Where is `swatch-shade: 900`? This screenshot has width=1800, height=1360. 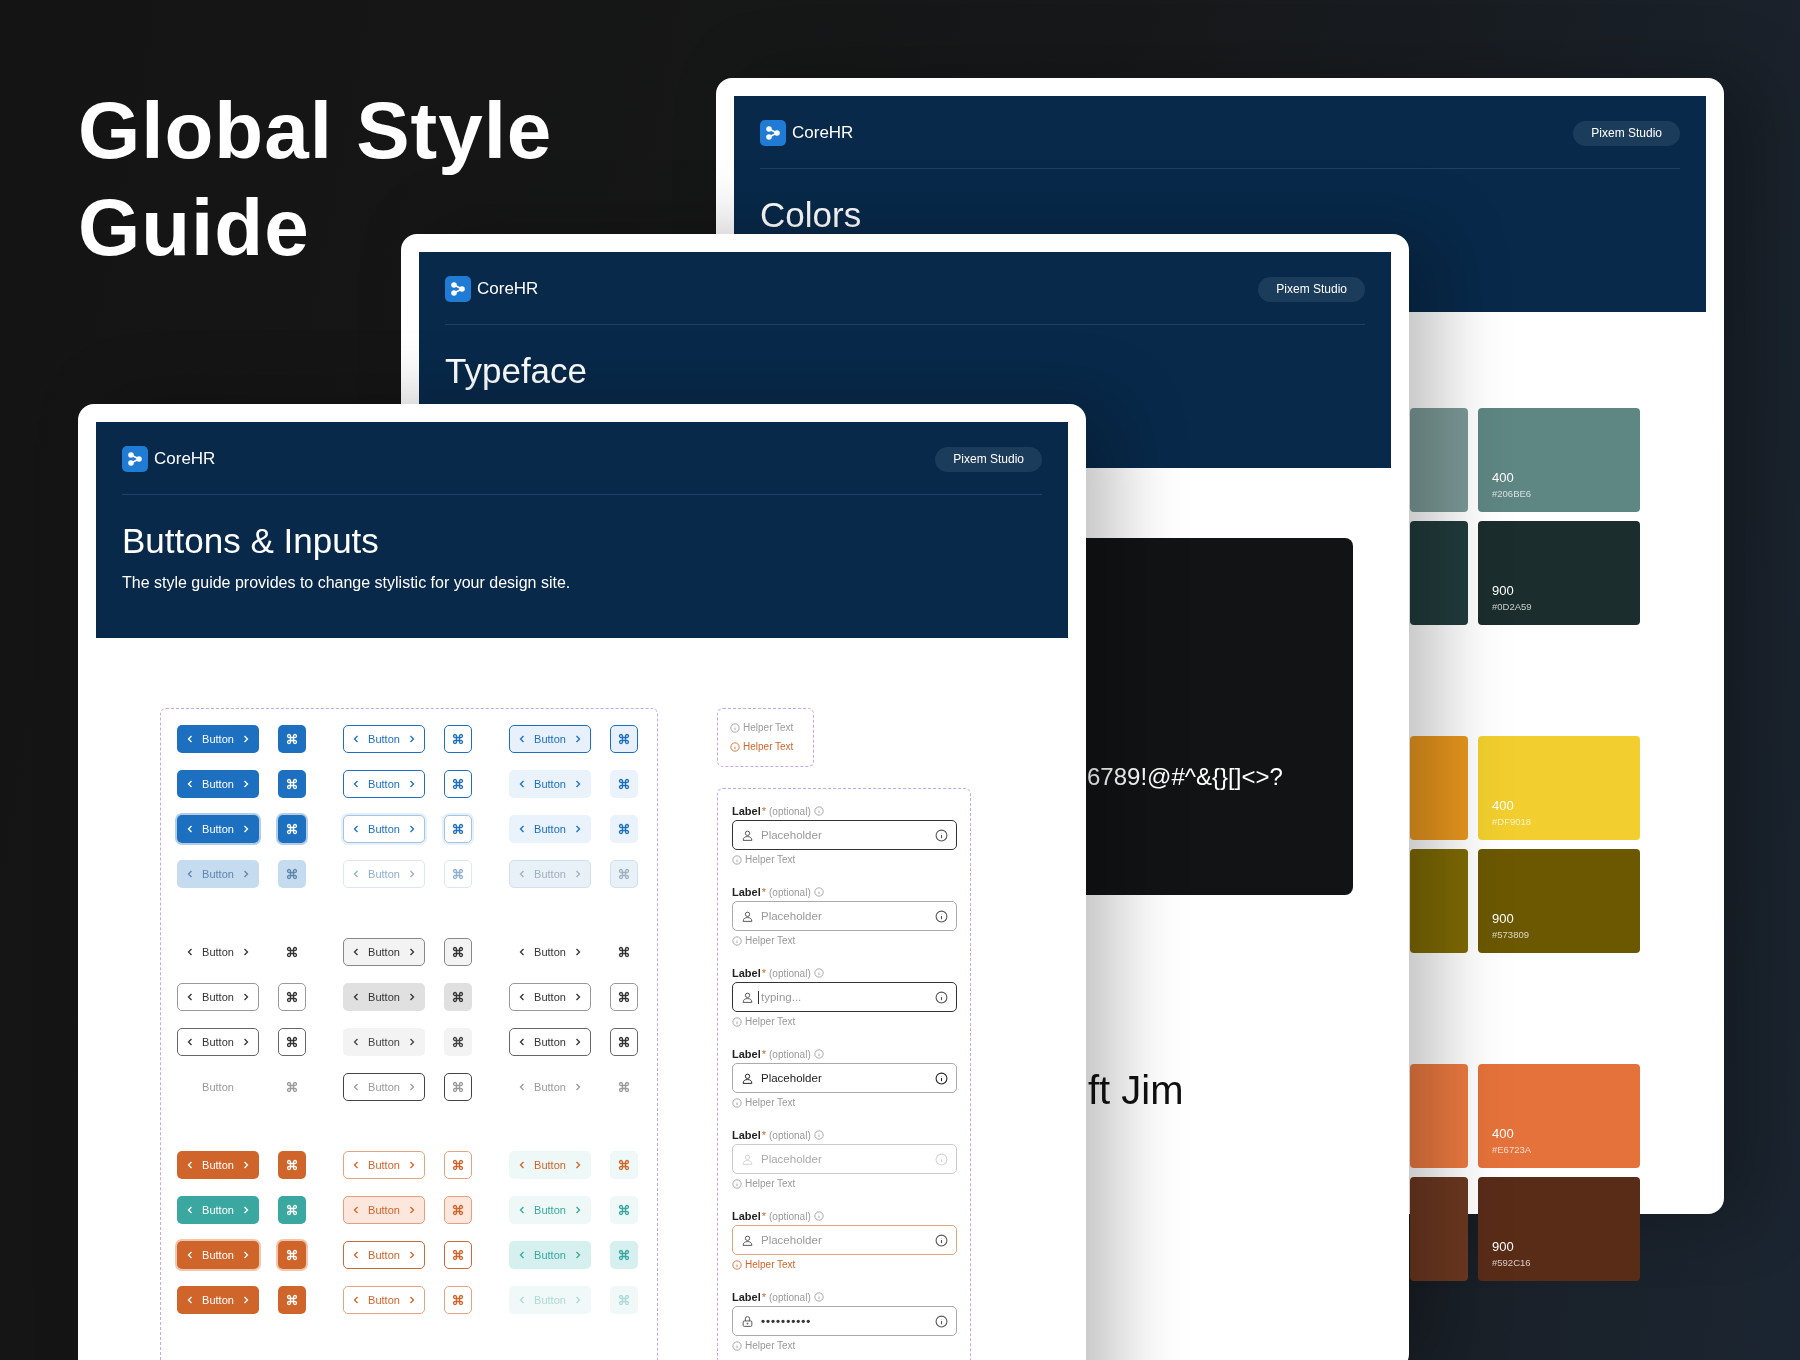
swatch-shade: 900 is located at coordinates (1503, 1246).